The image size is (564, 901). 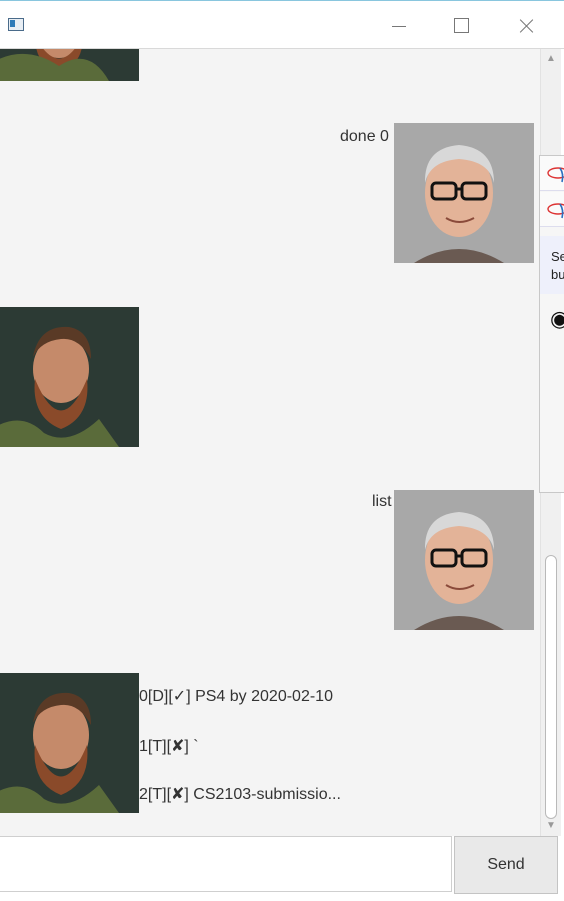 I want to click on bottom-edge, so click(x=282, y=897).